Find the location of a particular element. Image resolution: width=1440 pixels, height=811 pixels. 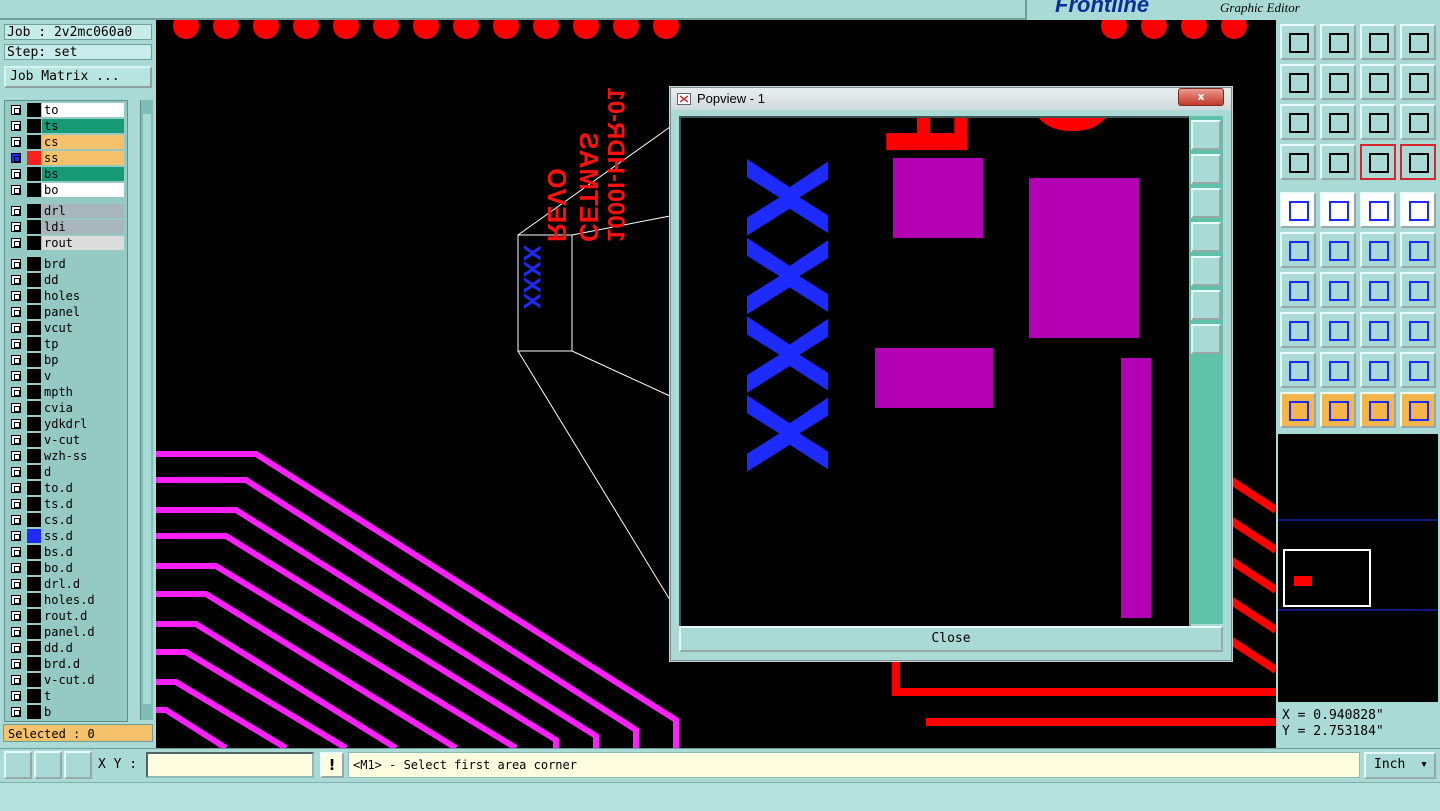

layer-name: dd.d is located at coordinates (83, 648).